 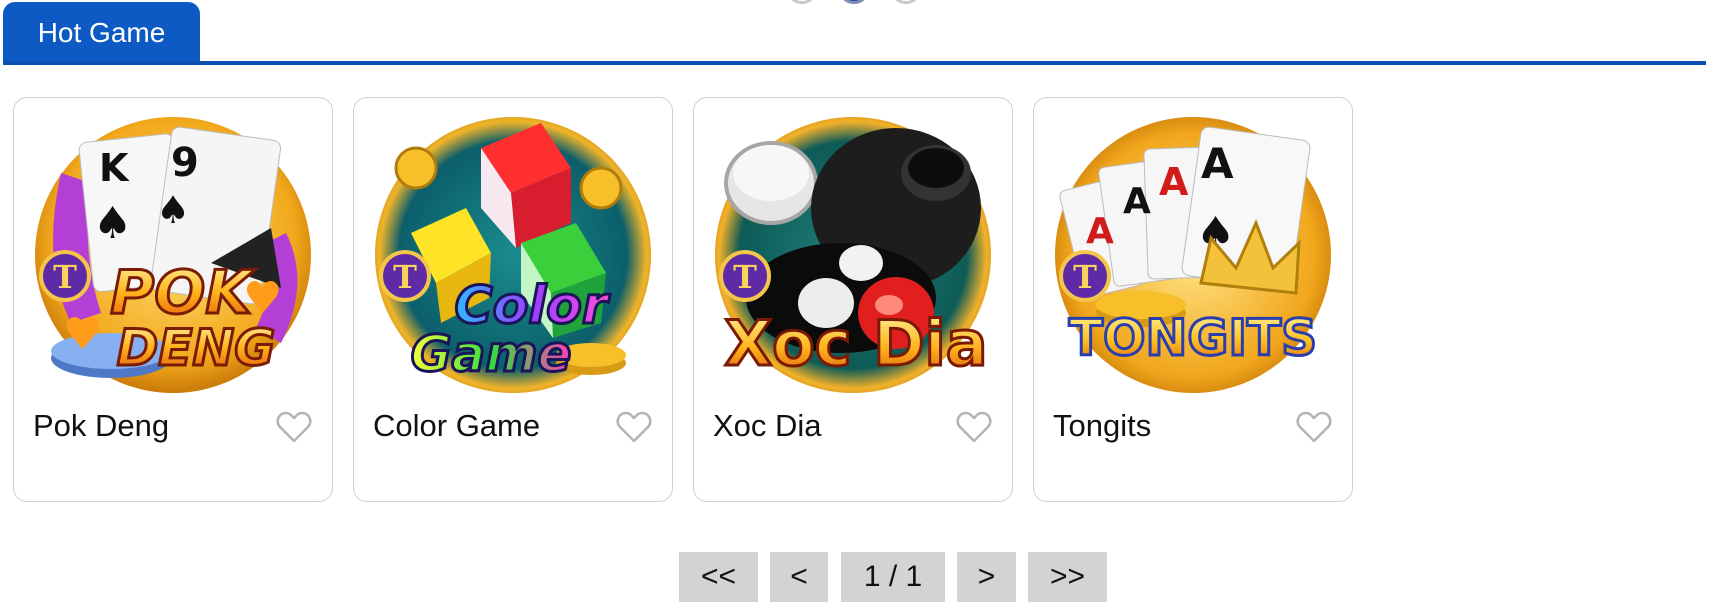 I want to click on game-title: Xoc Dia, so click(x=767, y=426).